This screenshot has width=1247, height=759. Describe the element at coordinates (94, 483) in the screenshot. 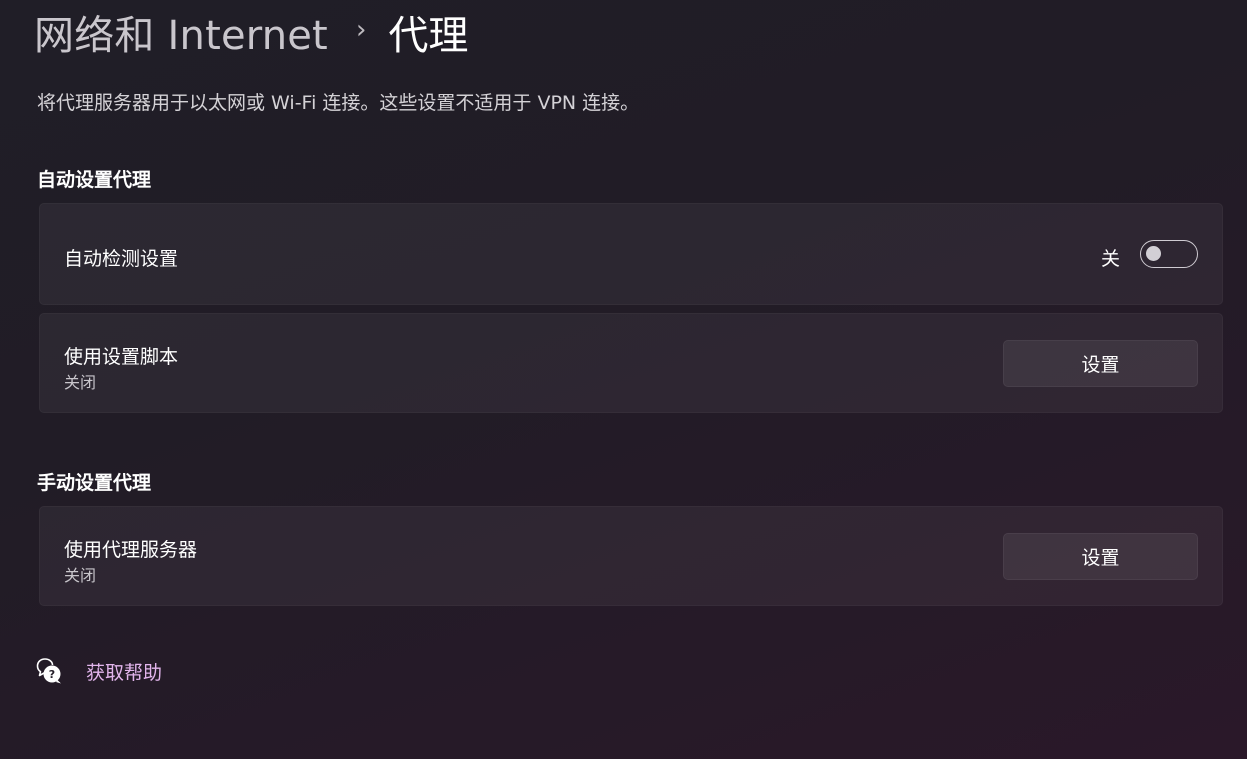

I see `section-title-manual-proxy: 手动设置代理` at that location.